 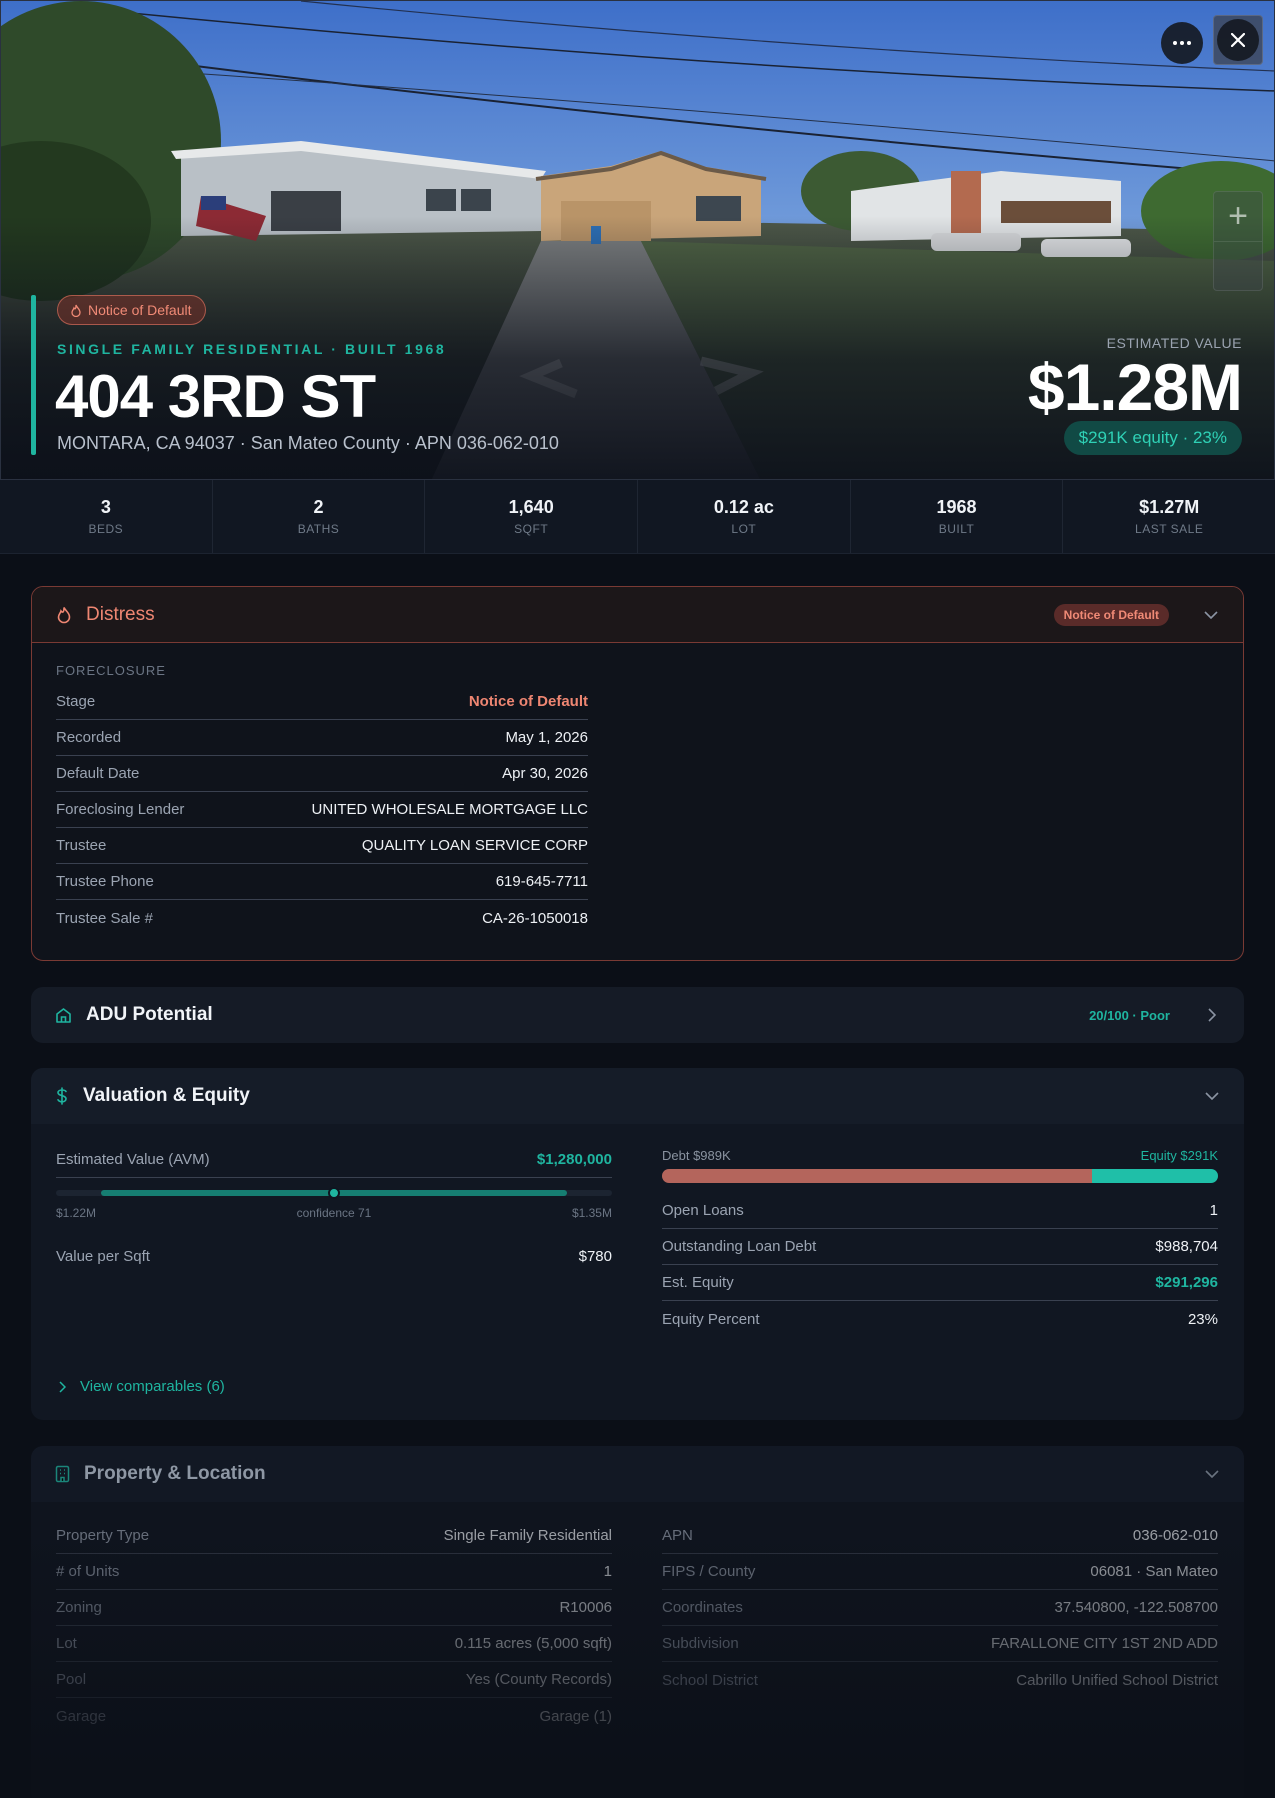 I want to click on stat-label: BUILT, so click(x=956, y=529).